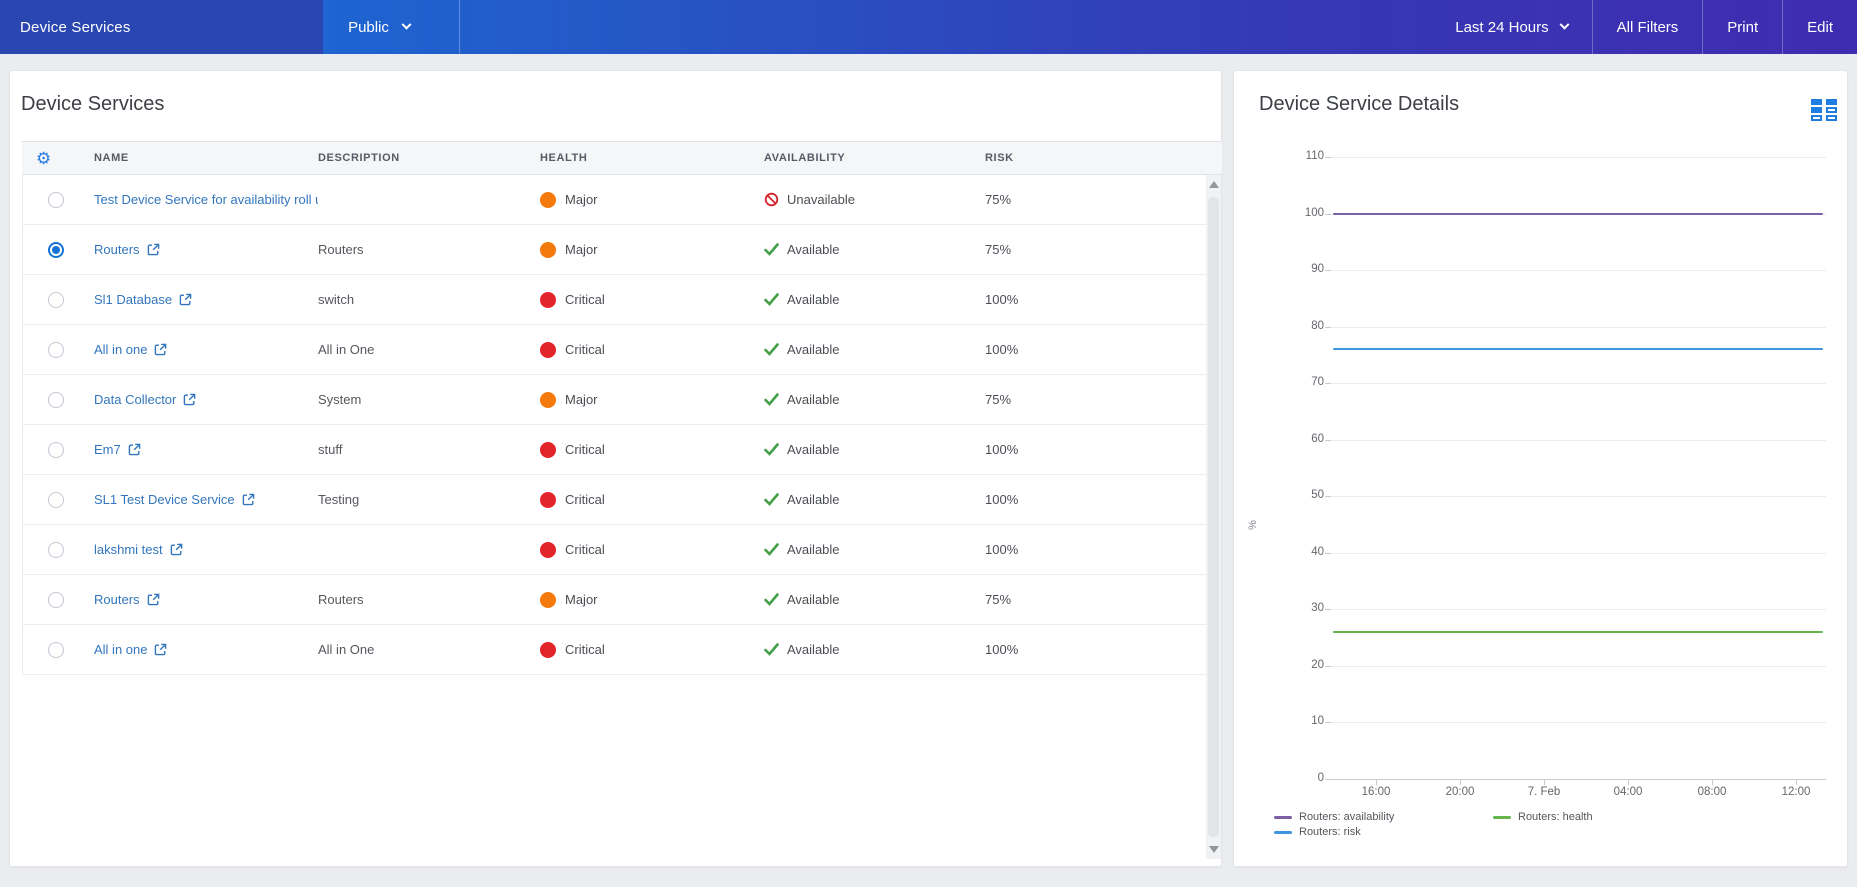 The width and height of the screenshot is (1857, 887). Describe the element at coordinates (164, 499) in the screenshot. I see `service-name-link: SL1 Test Device Service` at that location.